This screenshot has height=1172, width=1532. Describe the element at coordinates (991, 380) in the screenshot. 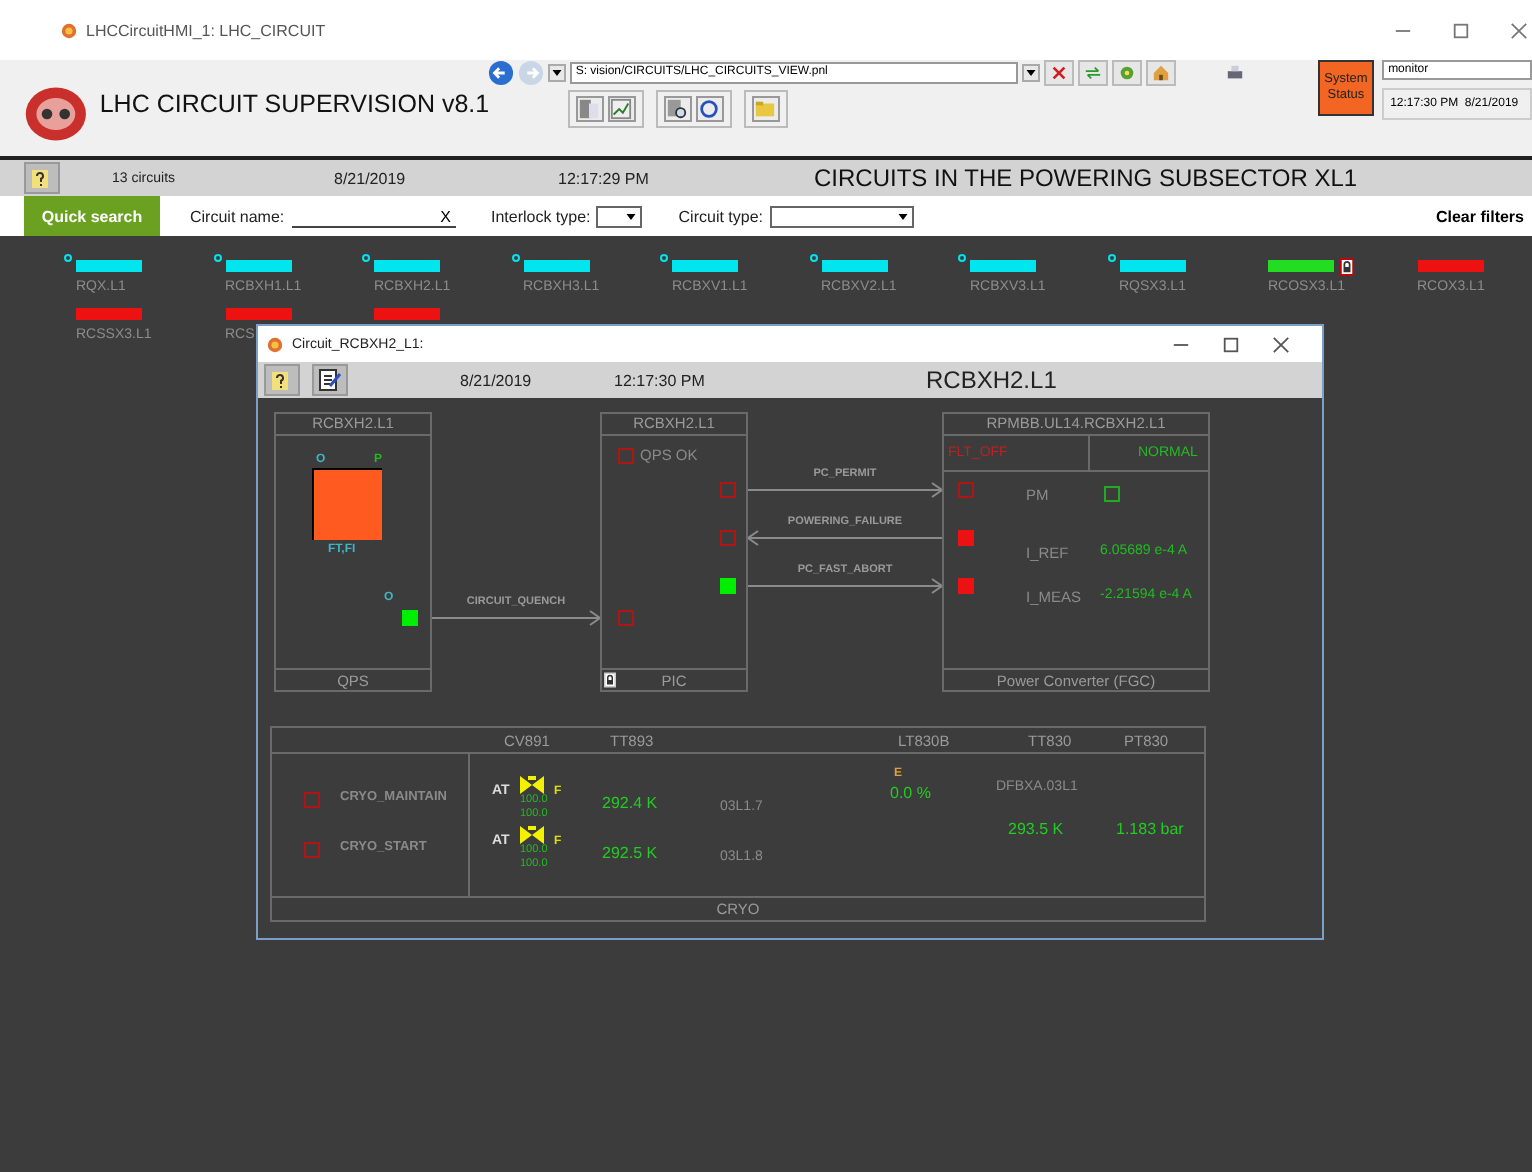

I see `circuit-title: RCBXH2.L1` at that location.